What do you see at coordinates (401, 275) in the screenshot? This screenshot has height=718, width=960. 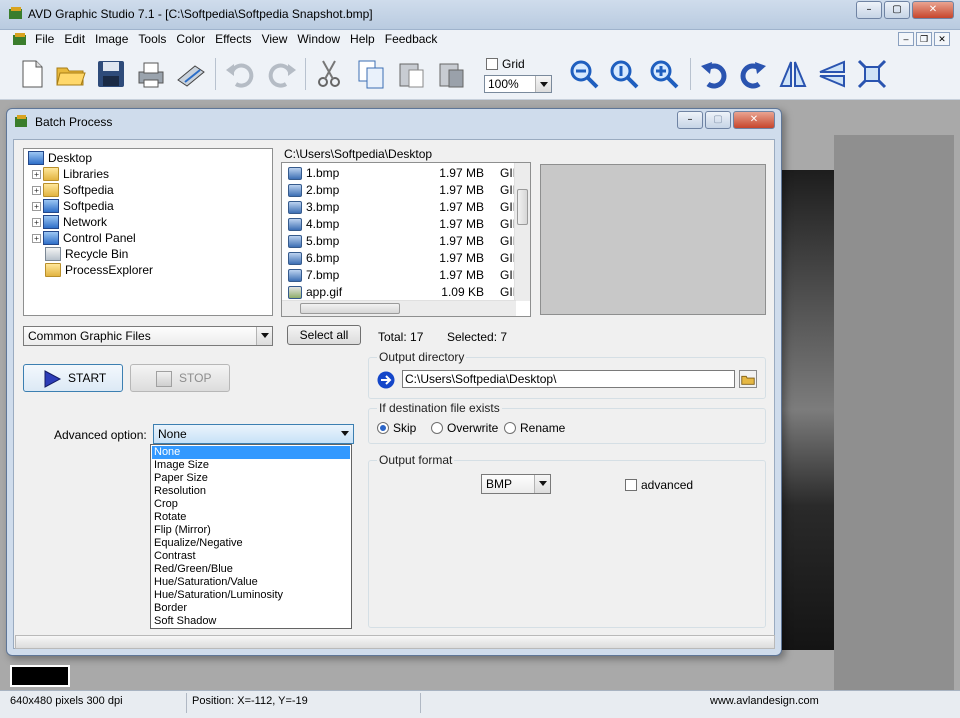 I see `file-row: 7.bmp 1.97 MB GII` at bounding box center [401, 275].